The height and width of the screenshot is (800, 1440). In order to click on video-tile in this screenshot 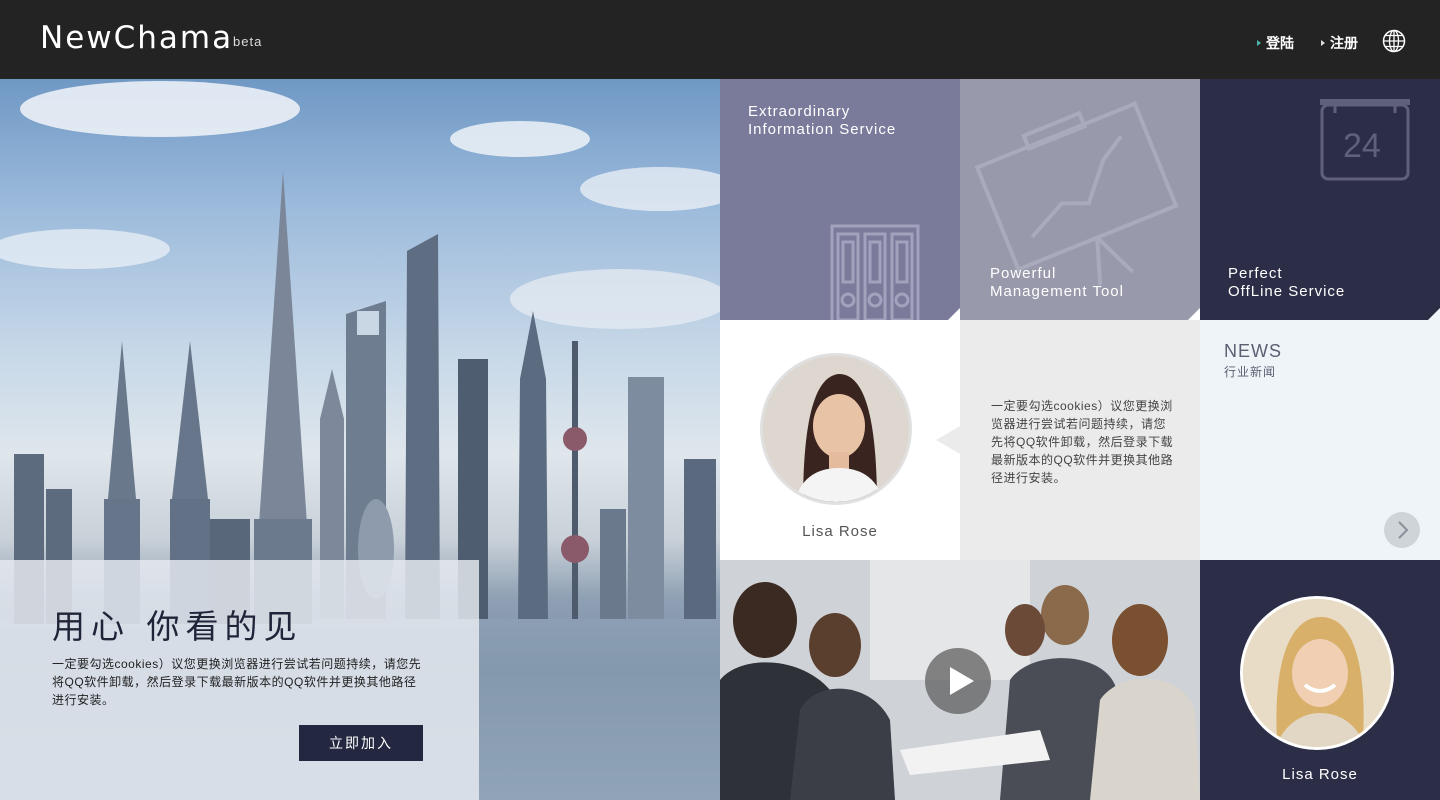, I will do `click(960, 680)`.